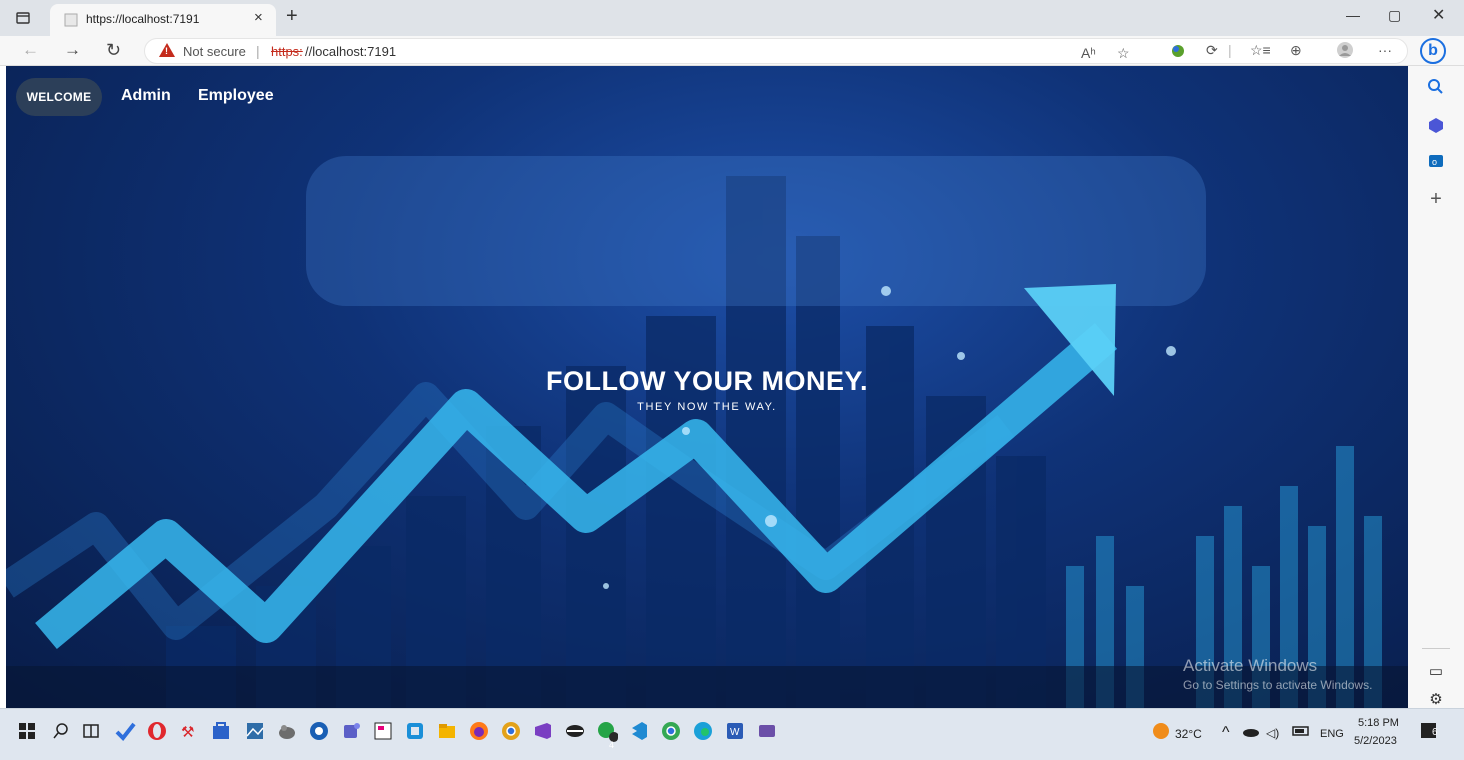  I want to click on read-aloud-icon: Aʰ, so click(1088, 53).